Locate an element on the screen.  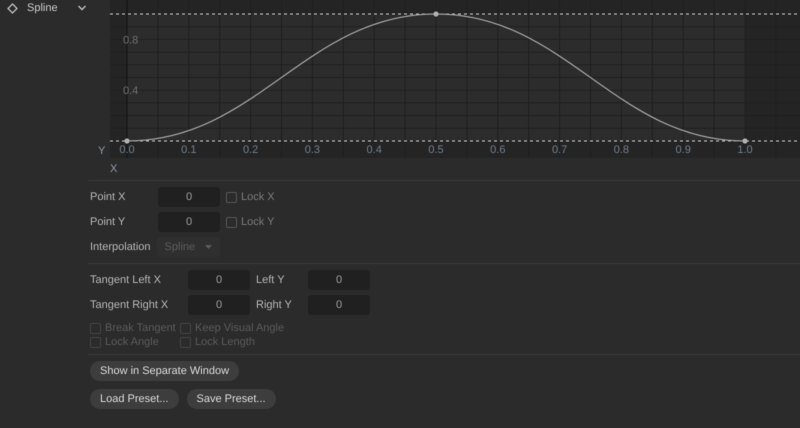
checkbox-label: Lock X is located at coordinates (258, 197).